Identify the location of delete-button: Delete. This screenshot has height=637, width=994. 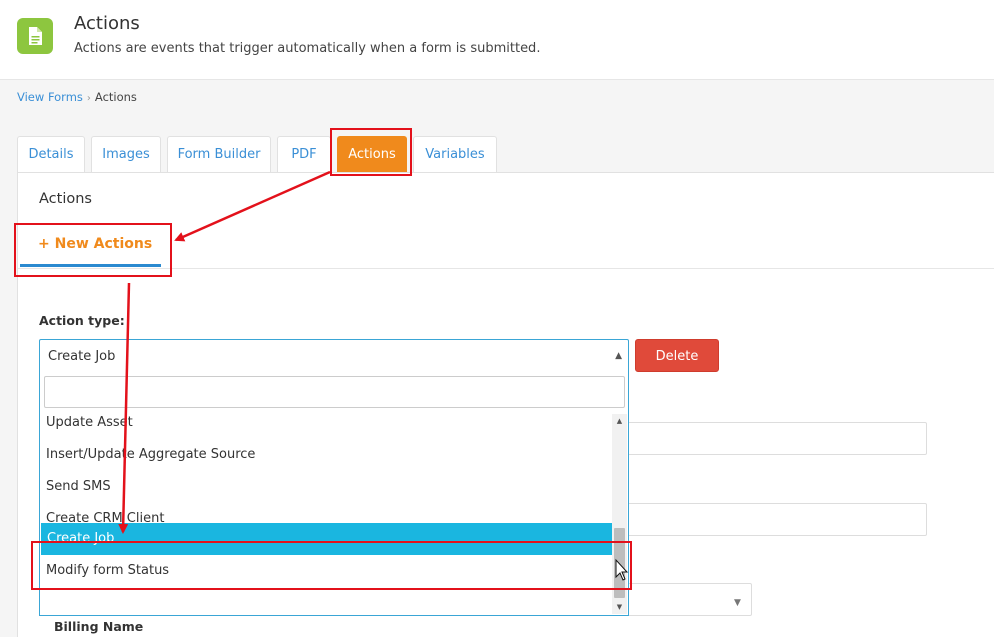
(677, 355).